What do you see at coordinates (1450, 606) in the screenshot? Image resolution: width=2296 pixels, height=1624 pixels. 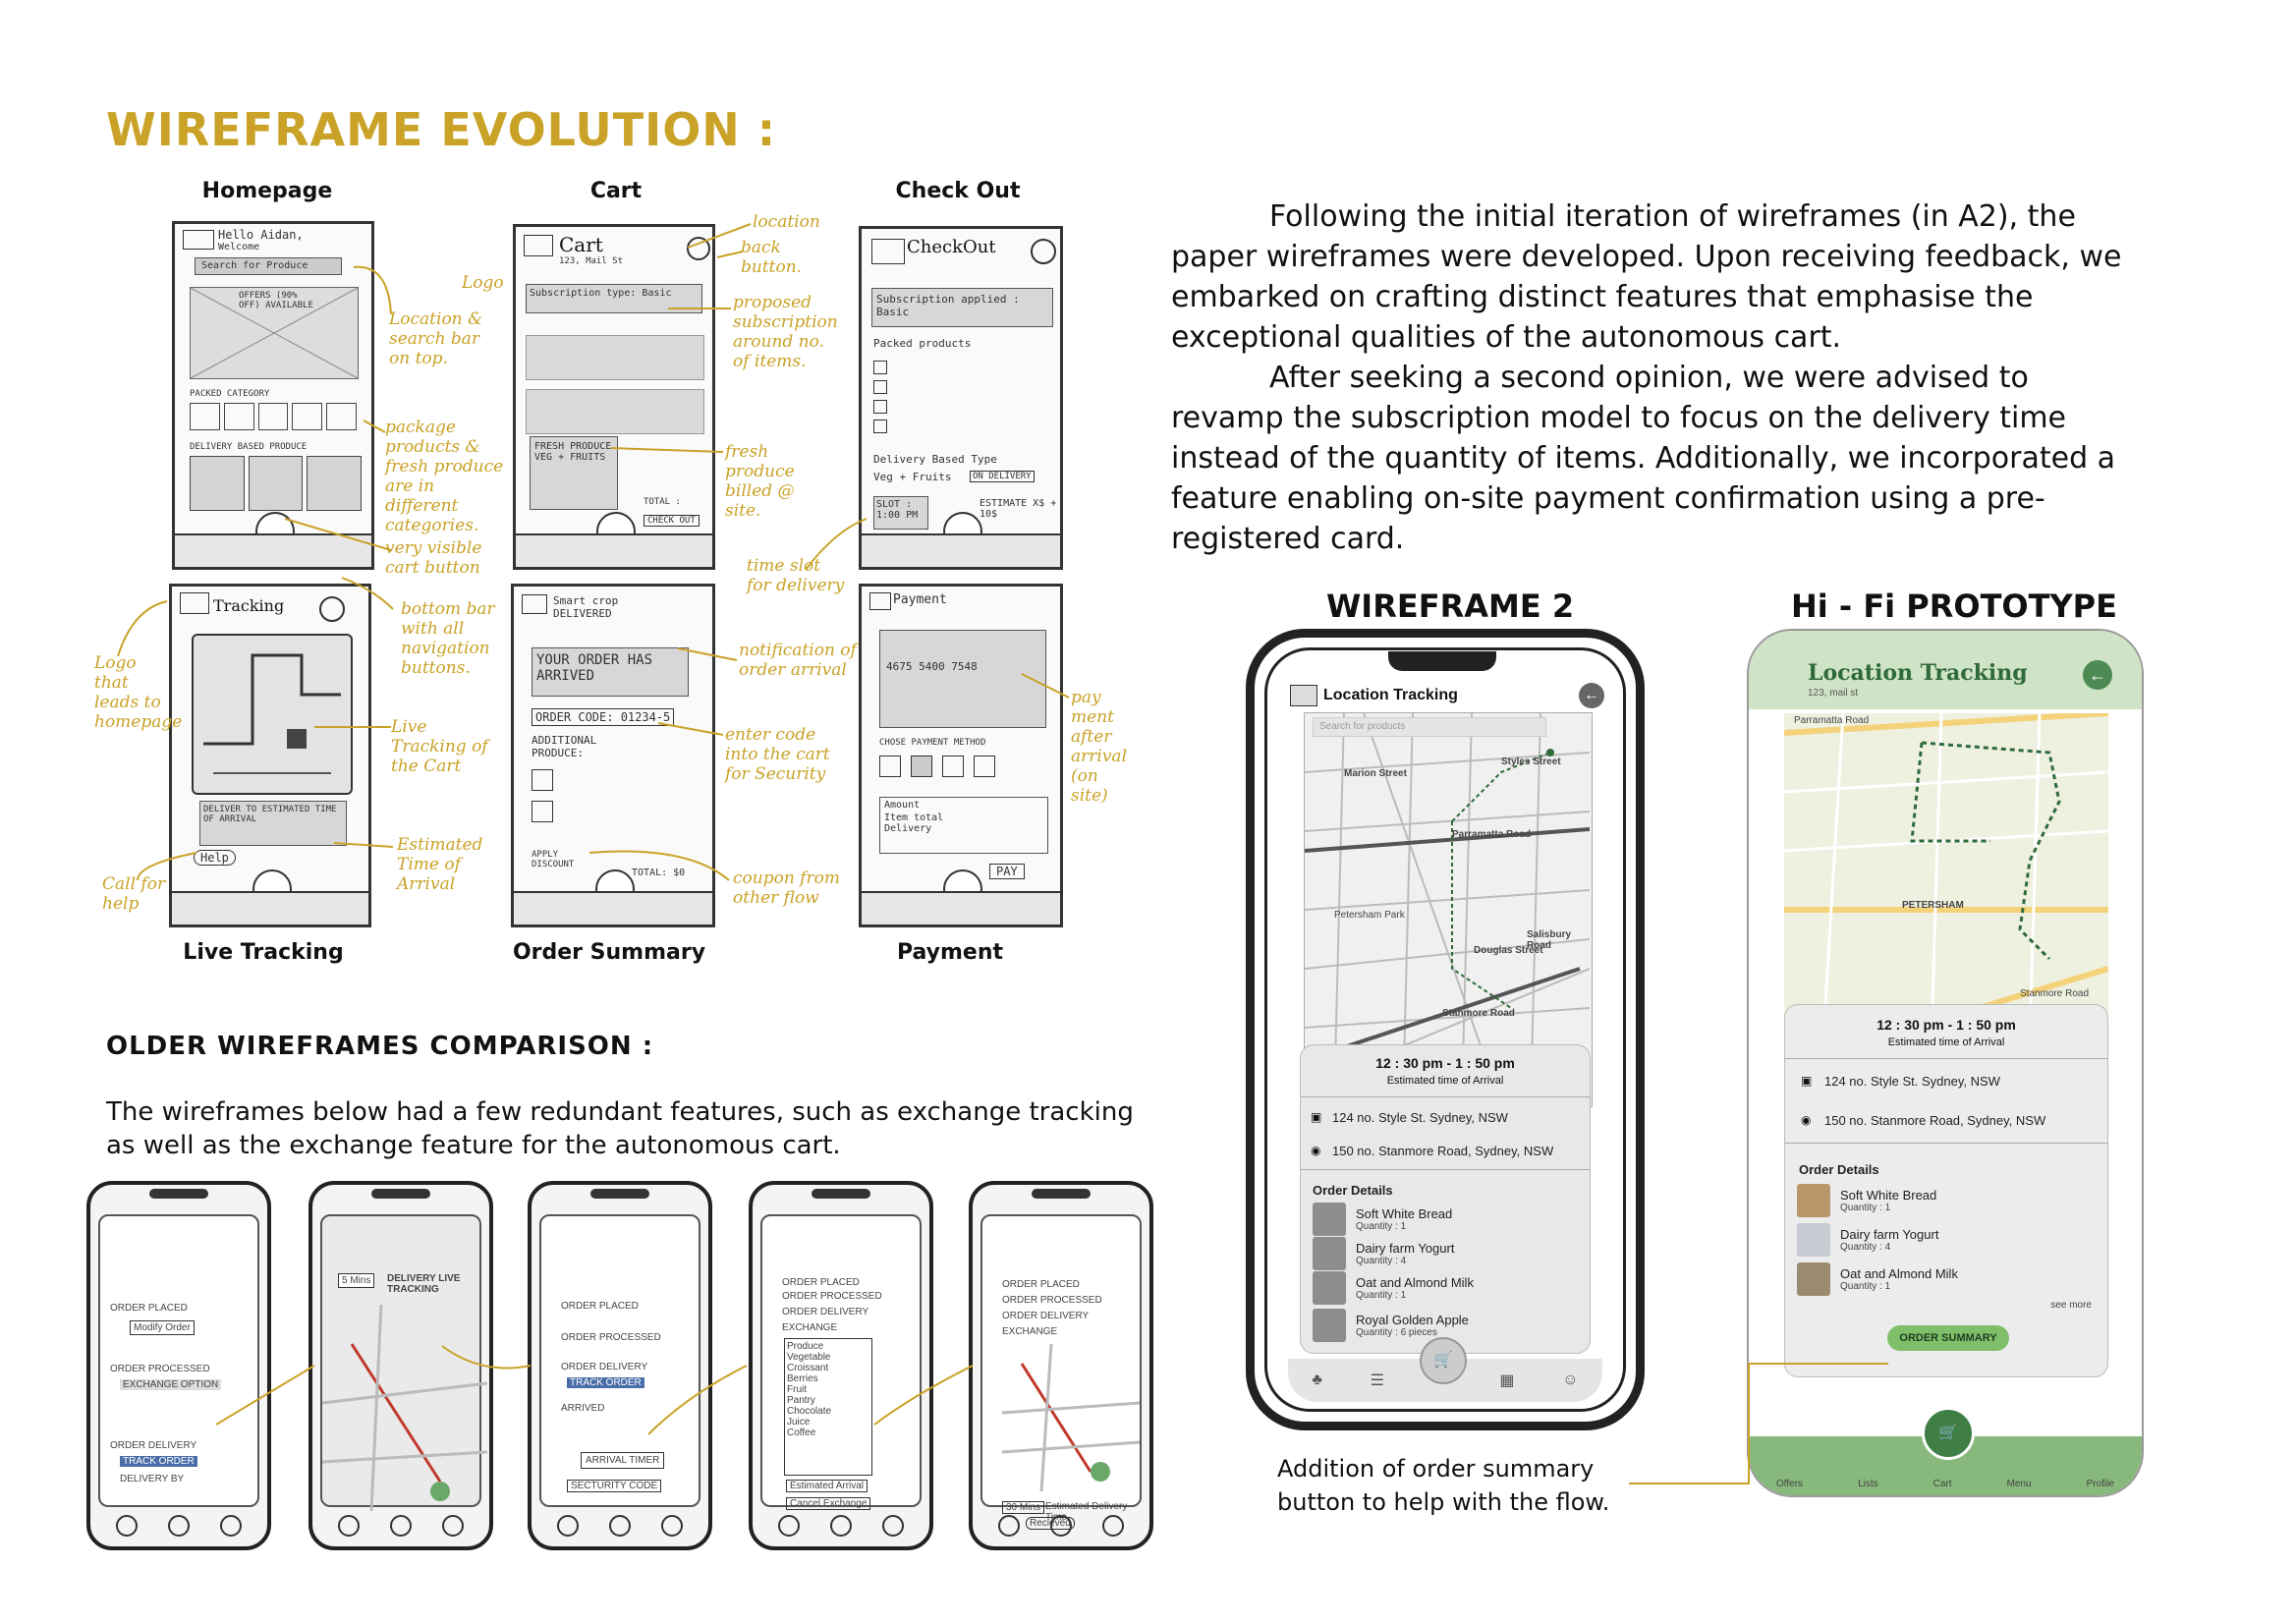 I see `wireframe2-heading: WIREFRAME 2` at bounding box center [1450, 606].